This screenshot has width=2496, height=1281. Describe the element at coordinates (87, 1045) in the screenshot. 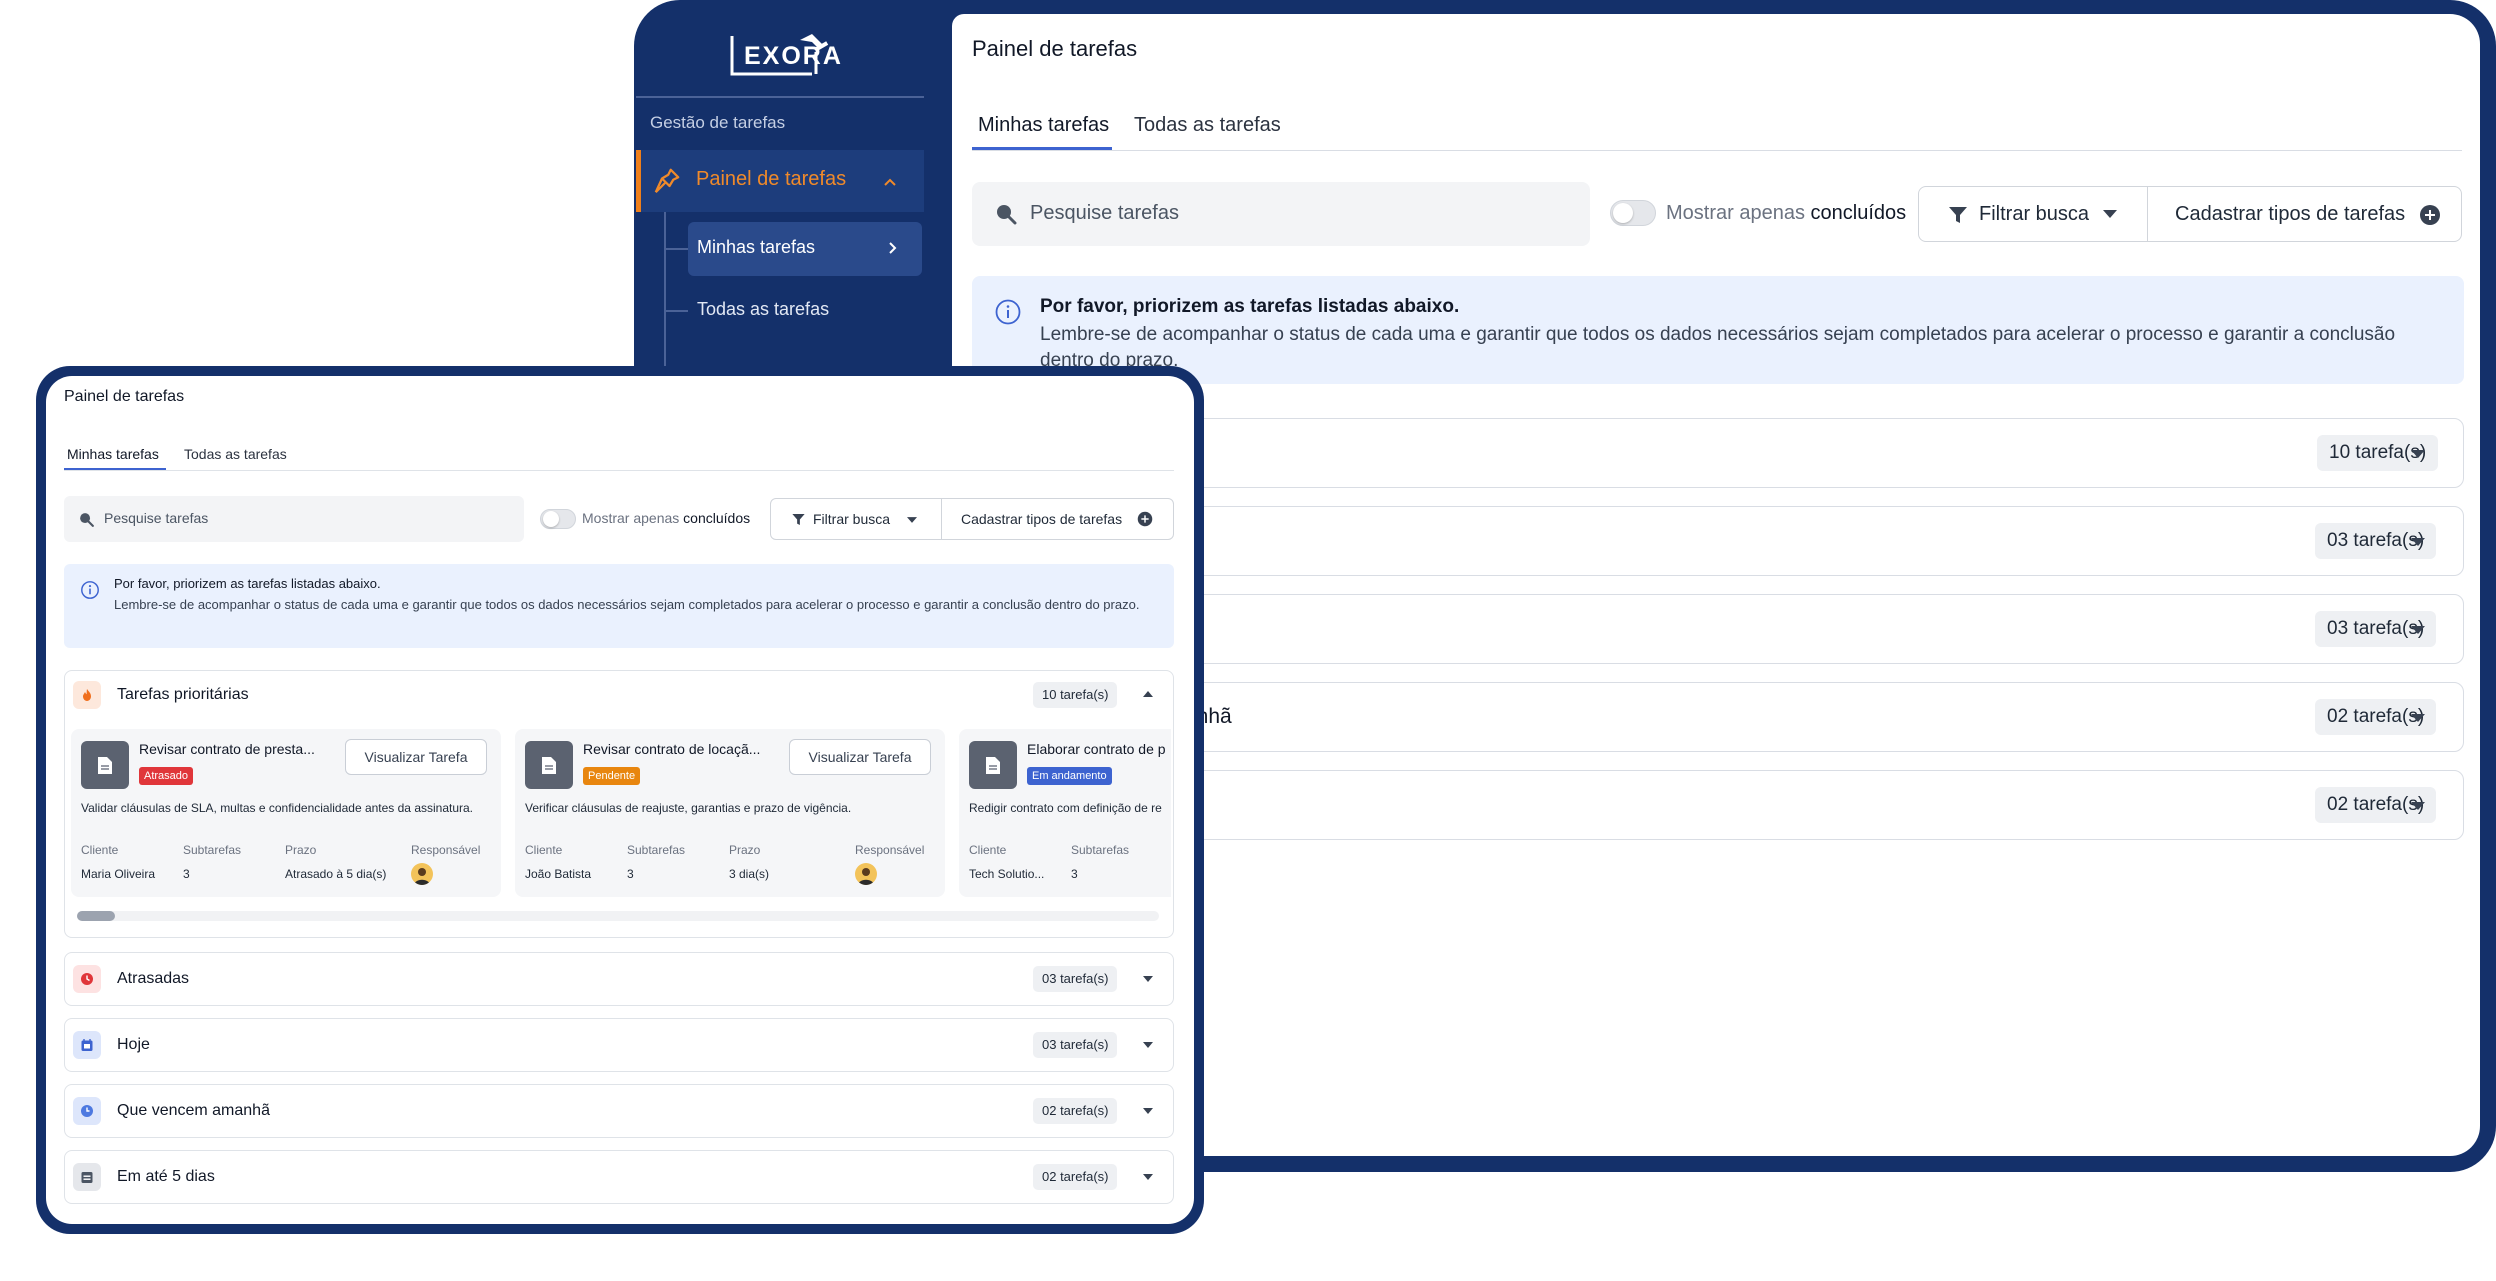

I see `calendar-today-icon` at that location.